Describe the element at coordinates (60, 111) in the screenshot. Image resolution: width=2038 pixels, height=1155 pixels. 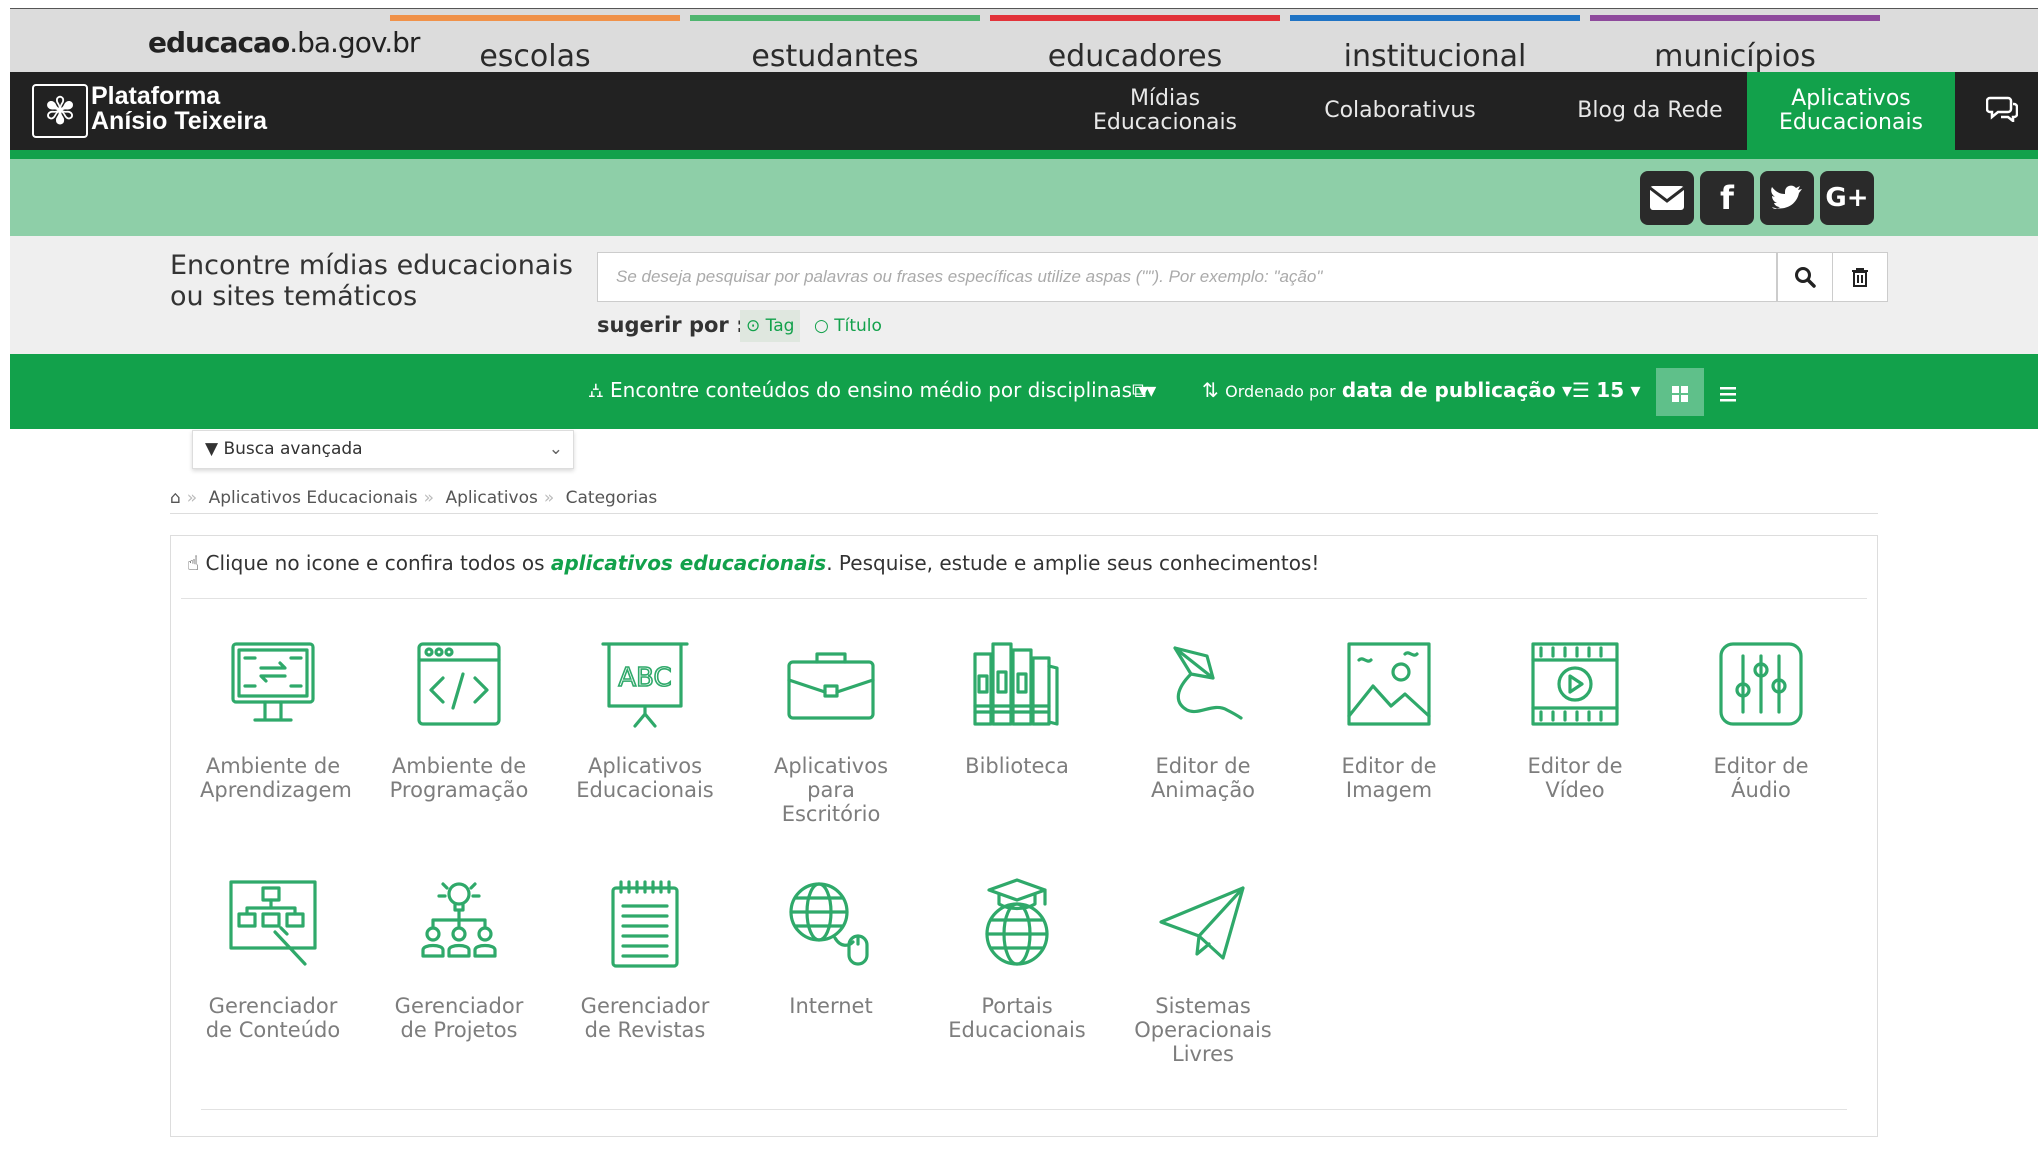
I see `platform-logo-icon: ✾` at that location.